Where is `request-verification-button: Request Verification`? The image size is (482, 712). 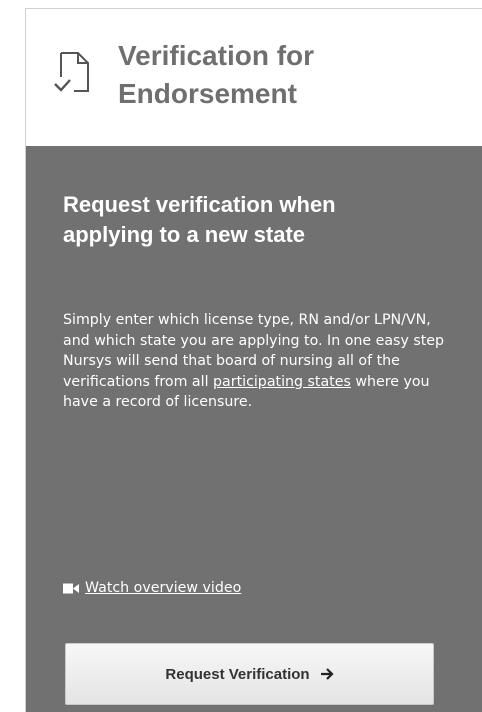
request-verification-button: Request Verification is located at coordinates (249, 674).